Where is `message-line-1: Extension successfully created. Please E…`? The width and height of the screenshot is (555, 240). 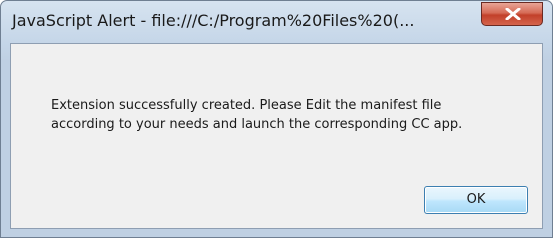 message-line-1: Extension successfully created. Please E… is located at coordinates (246, 105).